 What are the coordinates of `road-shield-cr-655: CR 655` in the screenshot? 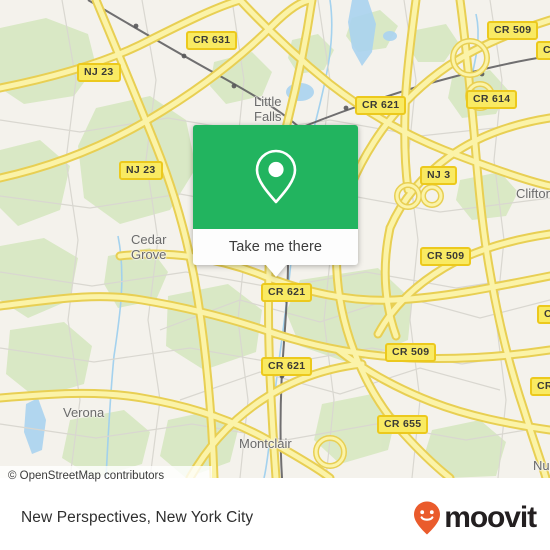 It's located at (403, 424).